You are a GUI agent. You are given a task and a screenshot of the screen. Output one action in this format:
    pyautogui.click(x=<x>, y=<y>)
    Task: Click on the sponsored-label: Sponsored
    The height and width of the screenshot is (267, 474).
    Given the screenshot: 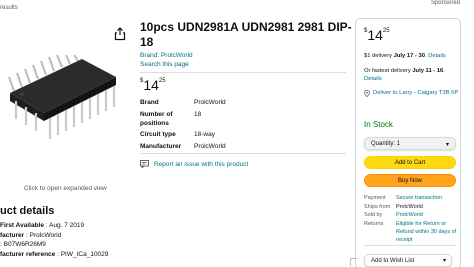 What is the action you would take?
    pyautogui.click(x=445, y=3)
    